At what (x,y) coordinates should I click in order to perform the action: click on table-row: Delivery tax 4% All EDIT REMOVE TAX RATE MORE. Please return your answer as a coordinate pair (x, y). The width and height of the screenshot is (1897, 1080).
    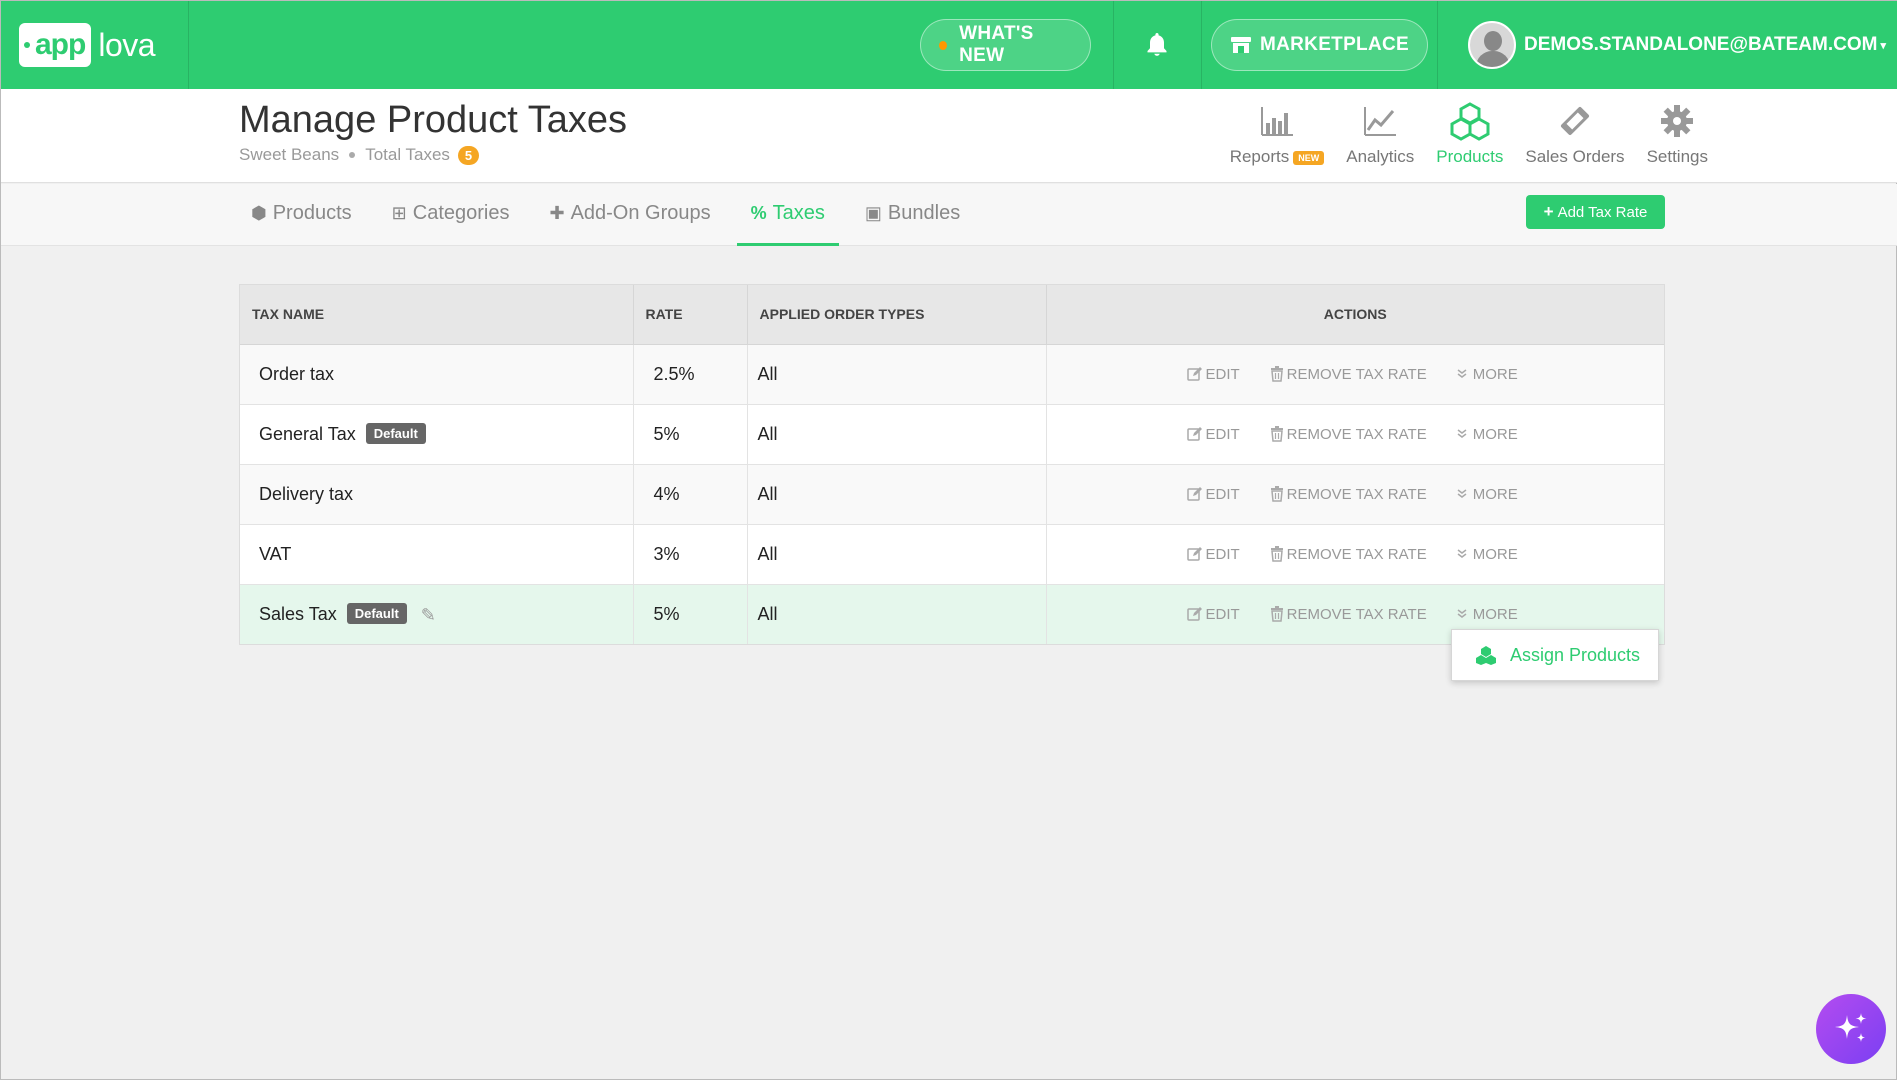
    Looking at the image, I should click on (952, 494).